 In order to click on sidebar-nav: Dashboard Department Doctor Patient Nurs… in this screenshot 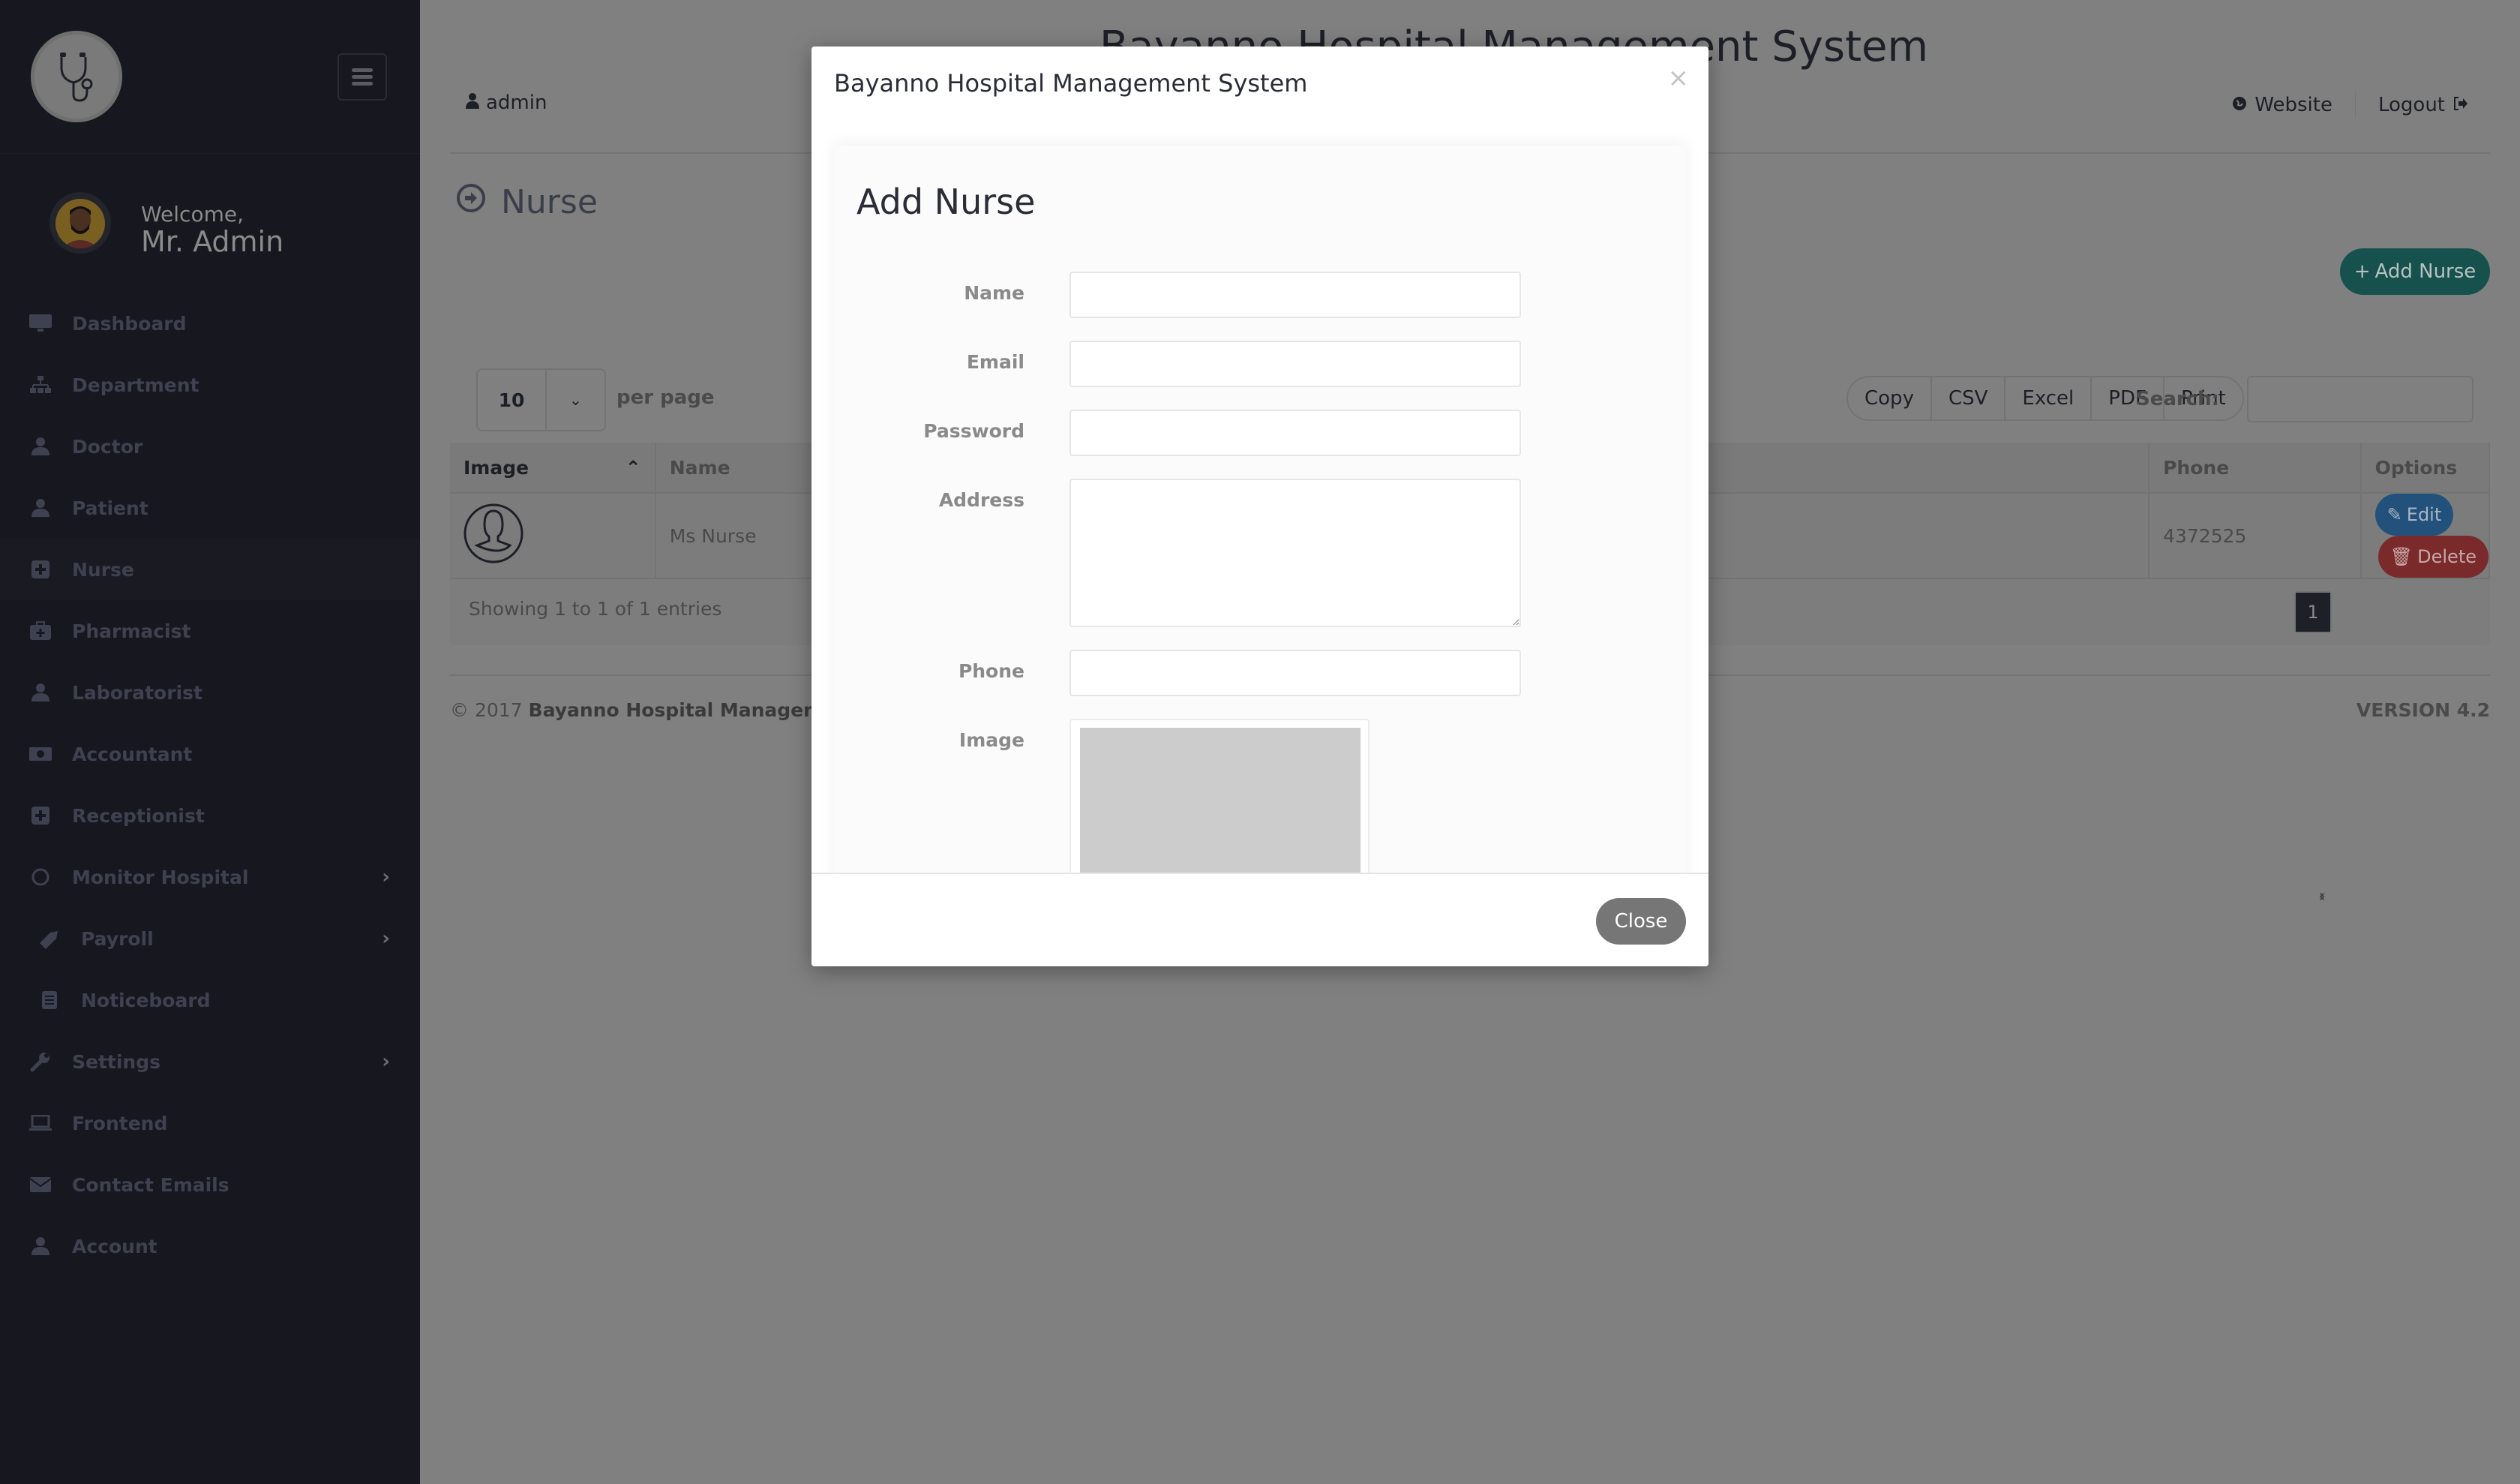, I will do `click(210, 785)`.